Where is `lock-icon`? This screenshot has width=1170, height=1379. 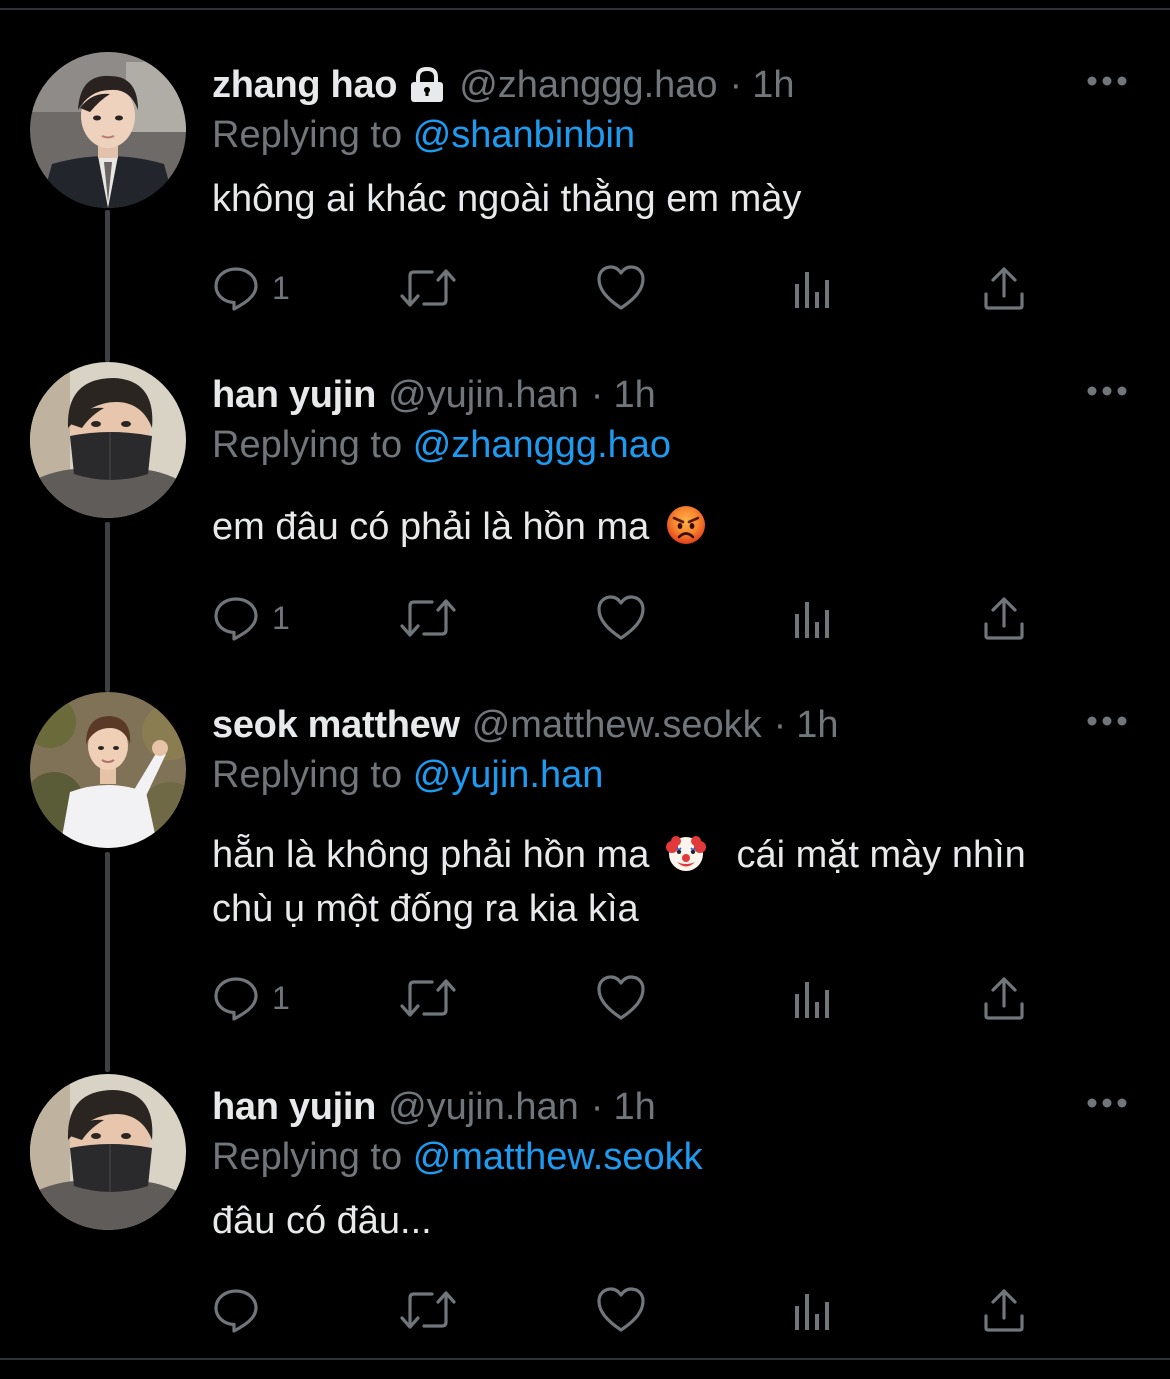
lock-icon is located at coordinates (427, 85).